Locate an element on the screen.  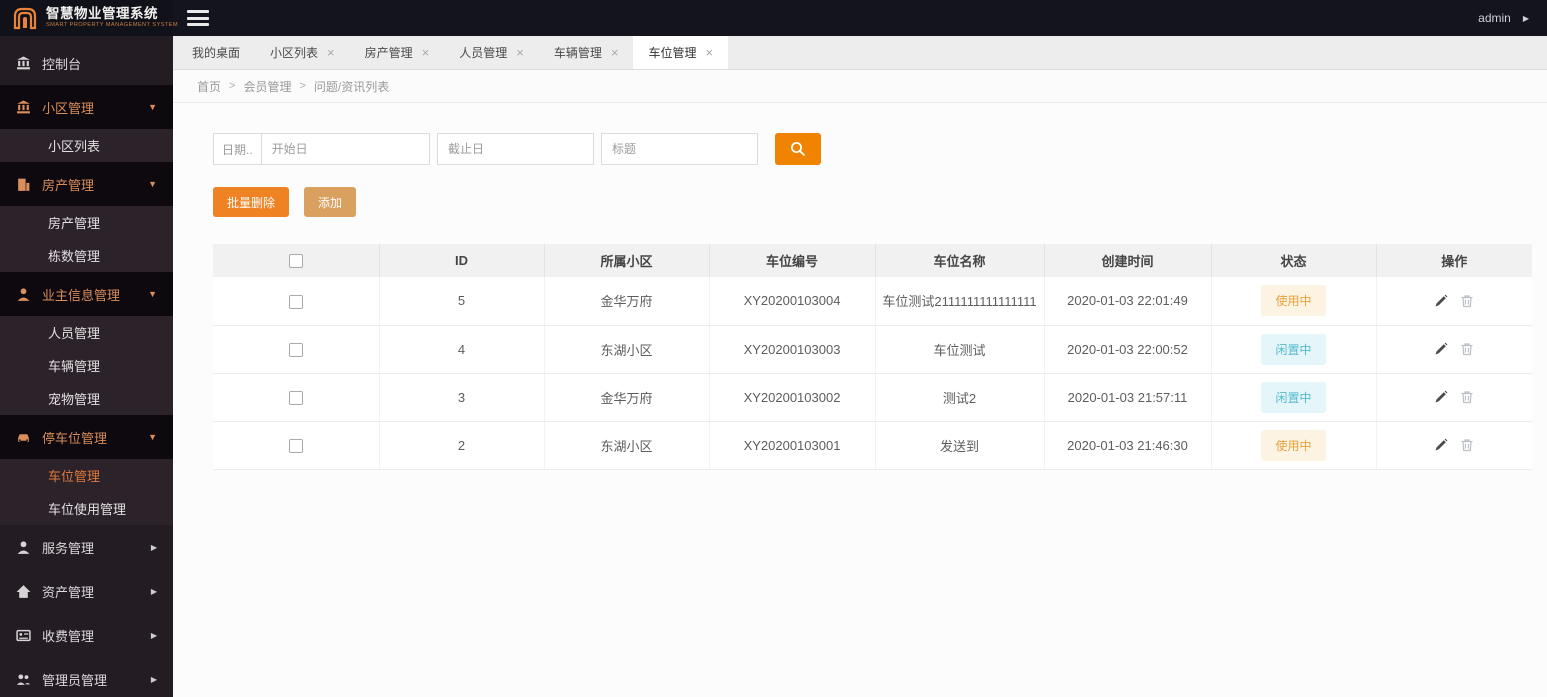
search-button is located at coordinates (798, 149).